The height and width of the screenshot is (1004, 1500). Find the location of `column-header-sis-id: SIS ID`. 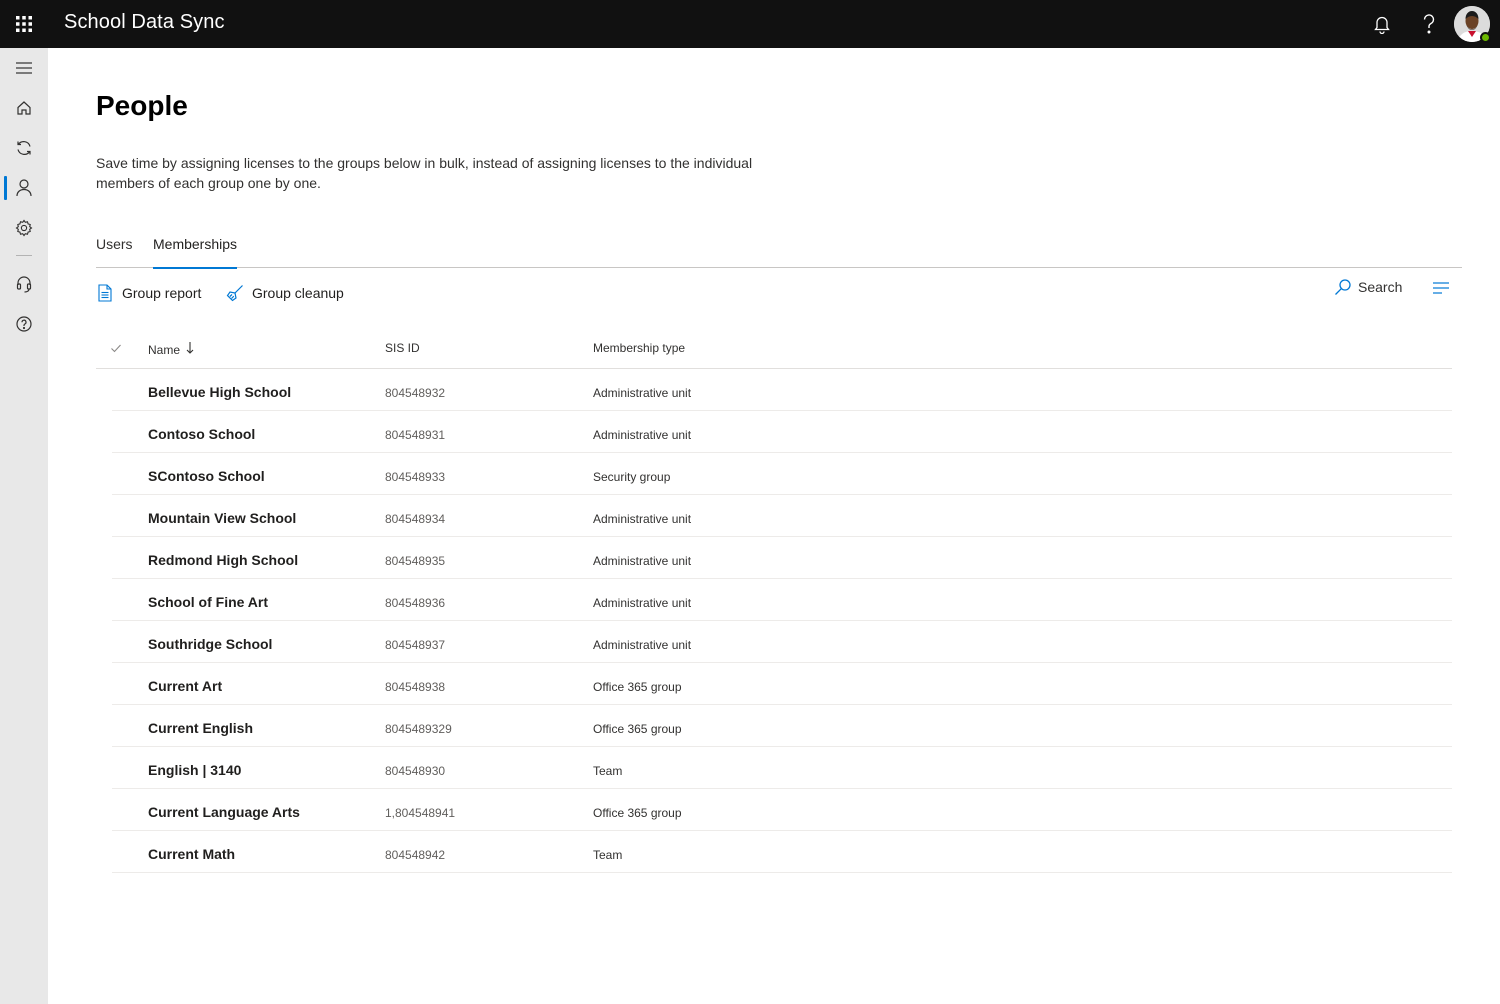

column-header-sis-id: SIS ID is located at coordinates (402, 348).